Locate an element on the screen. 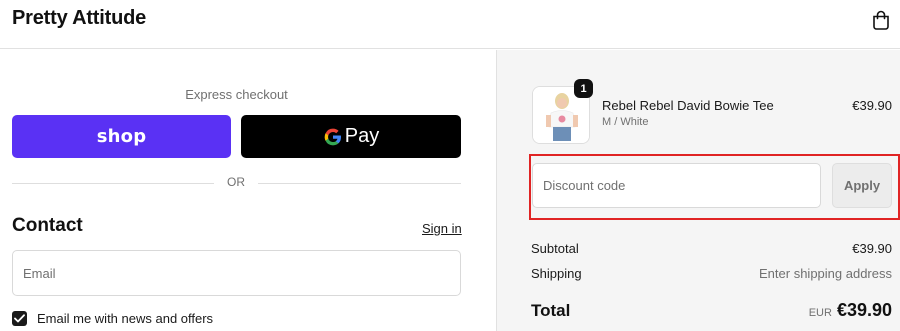 Image resolution: width=900 pixels, height=331 pixels. apply-discount-button: Apply is located at coordinates (862, 185).